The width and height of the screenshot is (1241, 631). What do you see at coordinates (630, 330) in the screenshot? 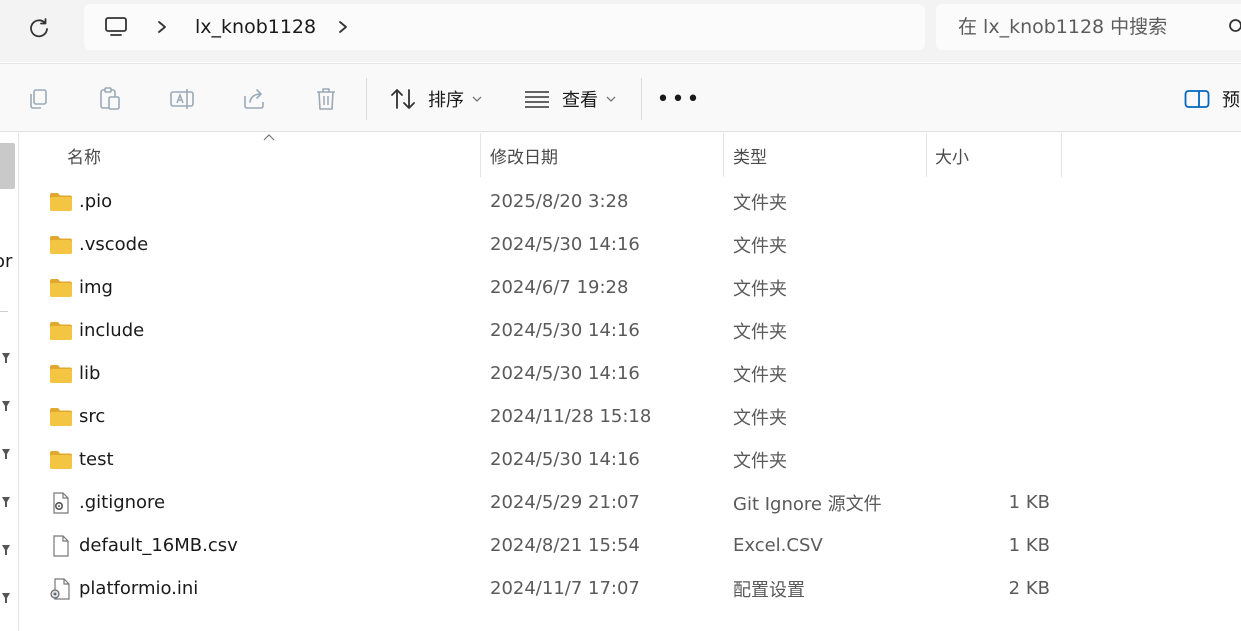
I see `file-row: include 2024/5/30 14:16 文件夹` at bounding box center [630, 330].